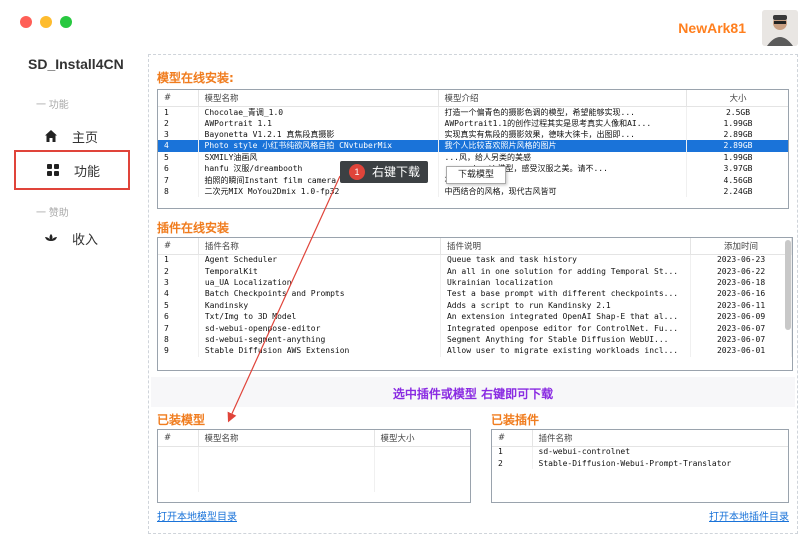  What do you see at coordinates (473, 157) in the screenshot?
I see `table-row: 5 SXMILY油画风 ...风，给人另类的美感 1.99GB` at bounding box center [473, 157].